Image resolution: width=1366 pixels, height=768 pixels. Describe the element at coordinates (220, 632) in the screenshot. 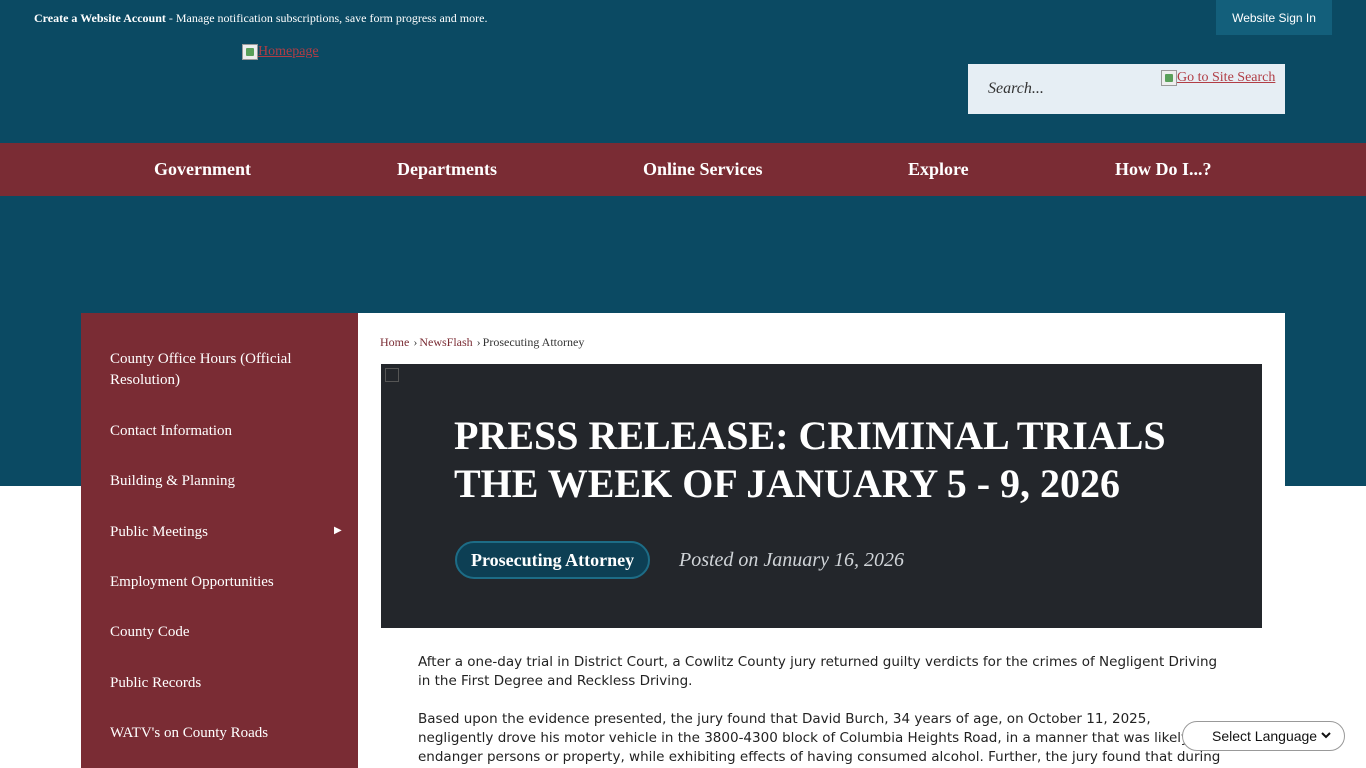

I see `sidebar-item-county-code: County Code` at that location.